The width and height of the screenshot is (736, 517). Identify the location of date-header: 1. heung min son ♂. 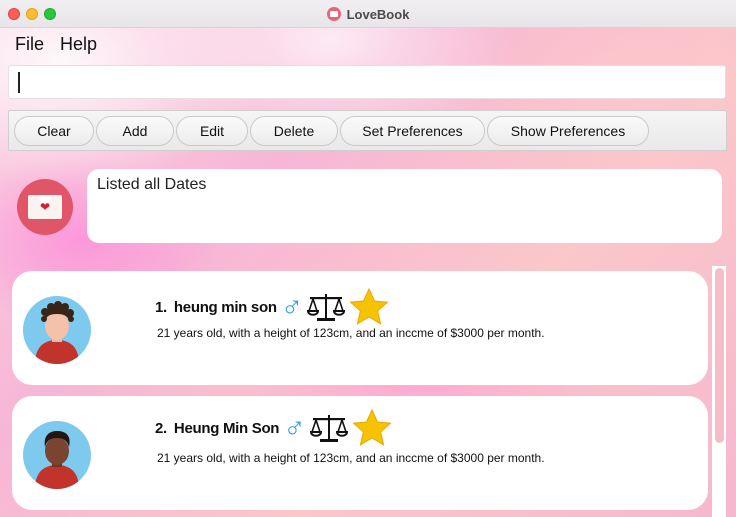
(272, 307).